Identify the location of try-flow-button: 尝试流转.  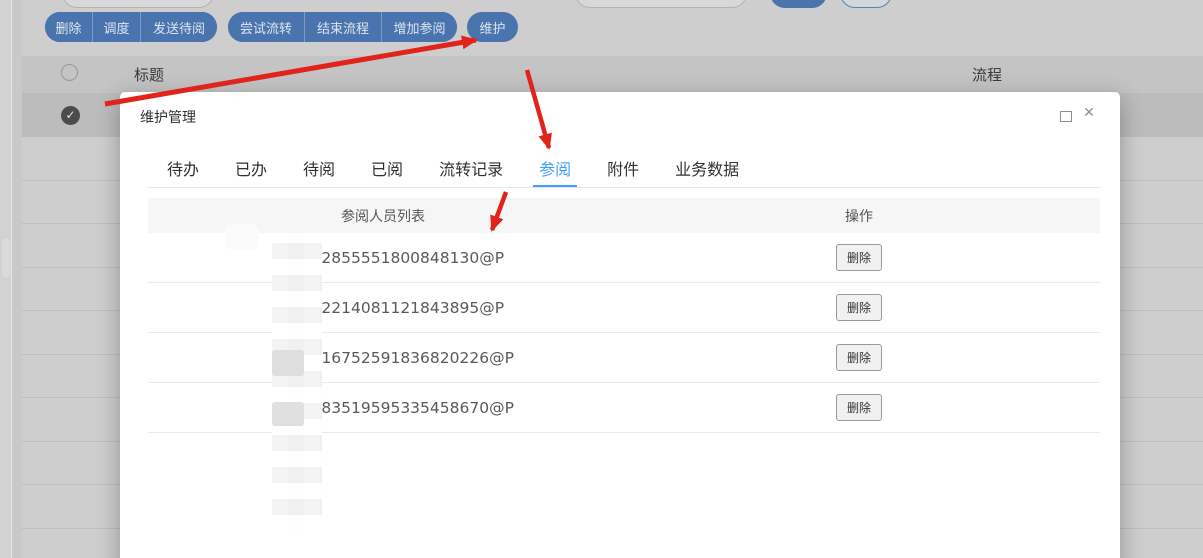
(266, 27).